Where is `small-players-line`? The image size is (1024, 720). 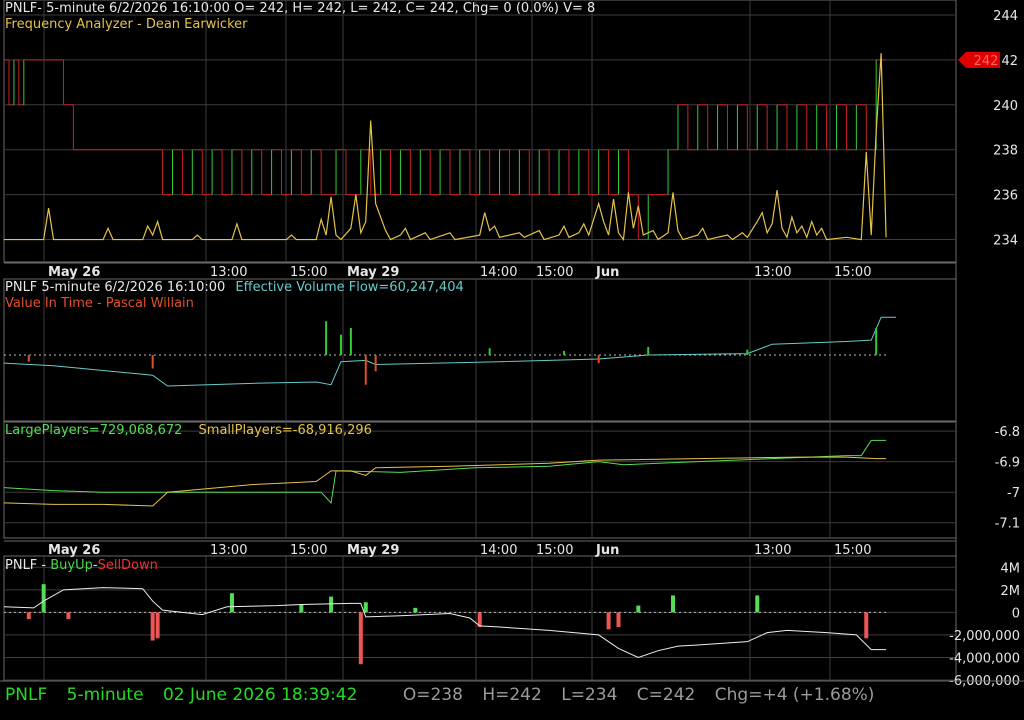 small-players-line is located at coordinates (445, 481).